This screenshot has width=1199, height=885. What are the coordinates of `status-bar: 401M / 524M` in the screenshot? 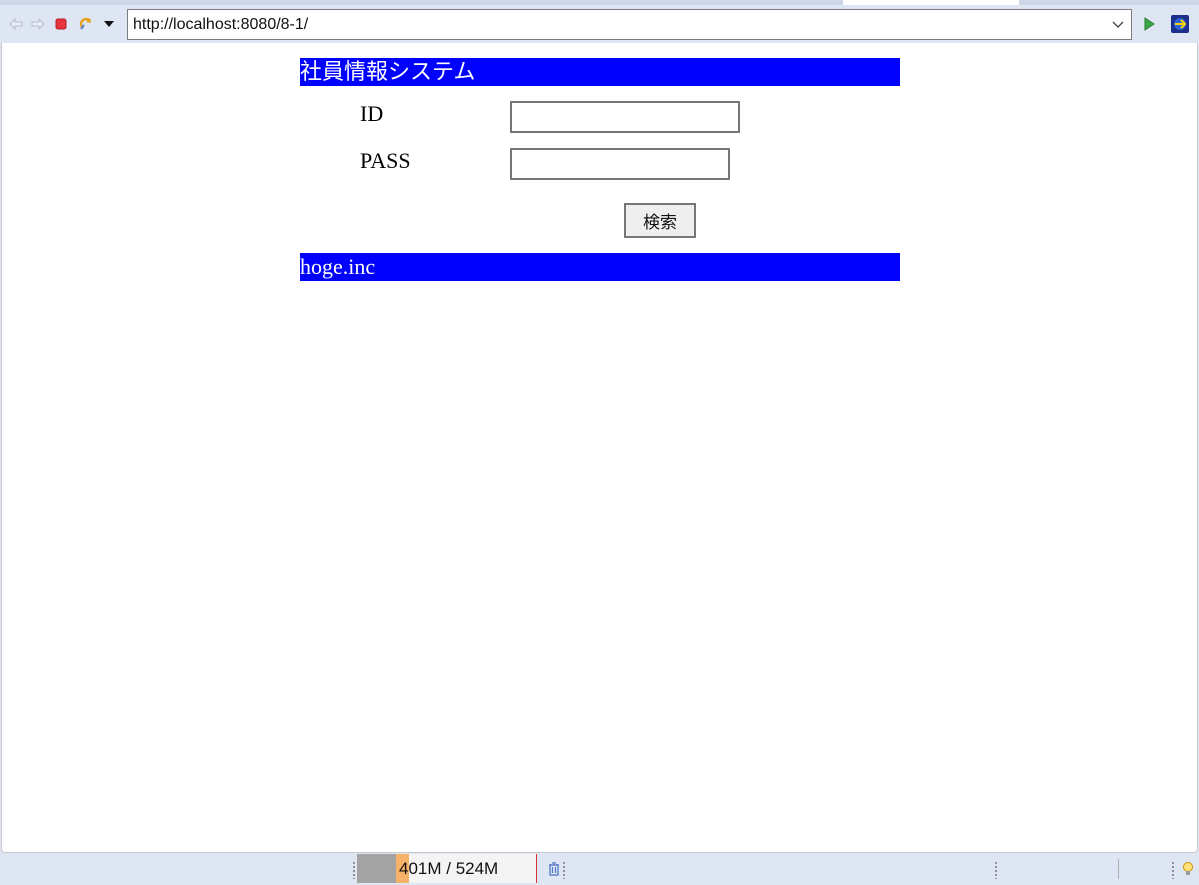 It's located at (599, 869).